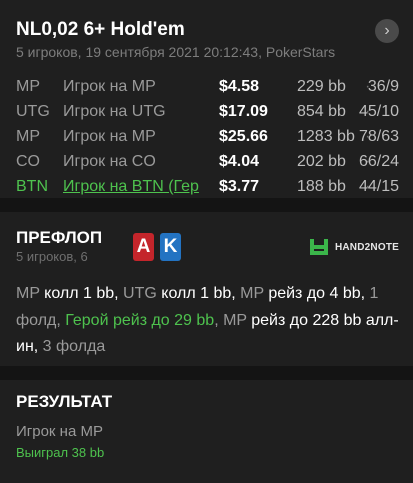 The height and width of the screenshot is (483, 413). I want to click on player-stack: $3.77, so click(239, 186).